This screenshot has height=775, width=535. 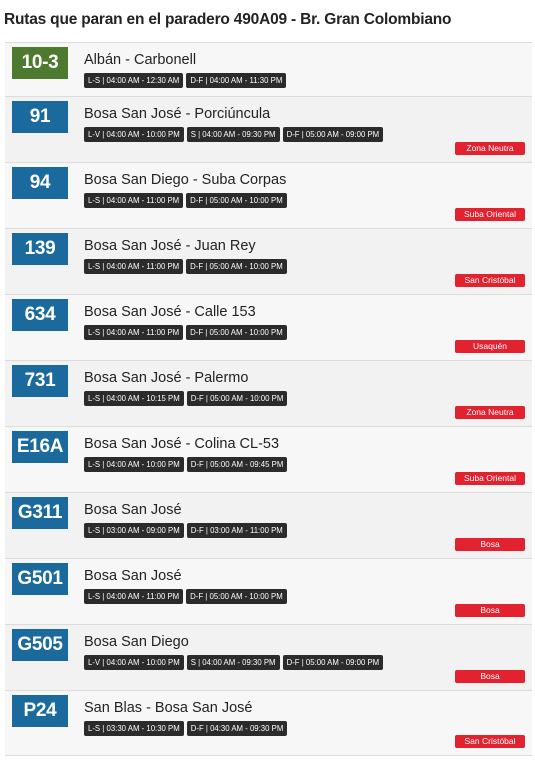 What do you see at coordinates (170, 312) in the screenshot?
I see `route-name: Bosa San José - Calle 153` at bounding box center [170, 312].